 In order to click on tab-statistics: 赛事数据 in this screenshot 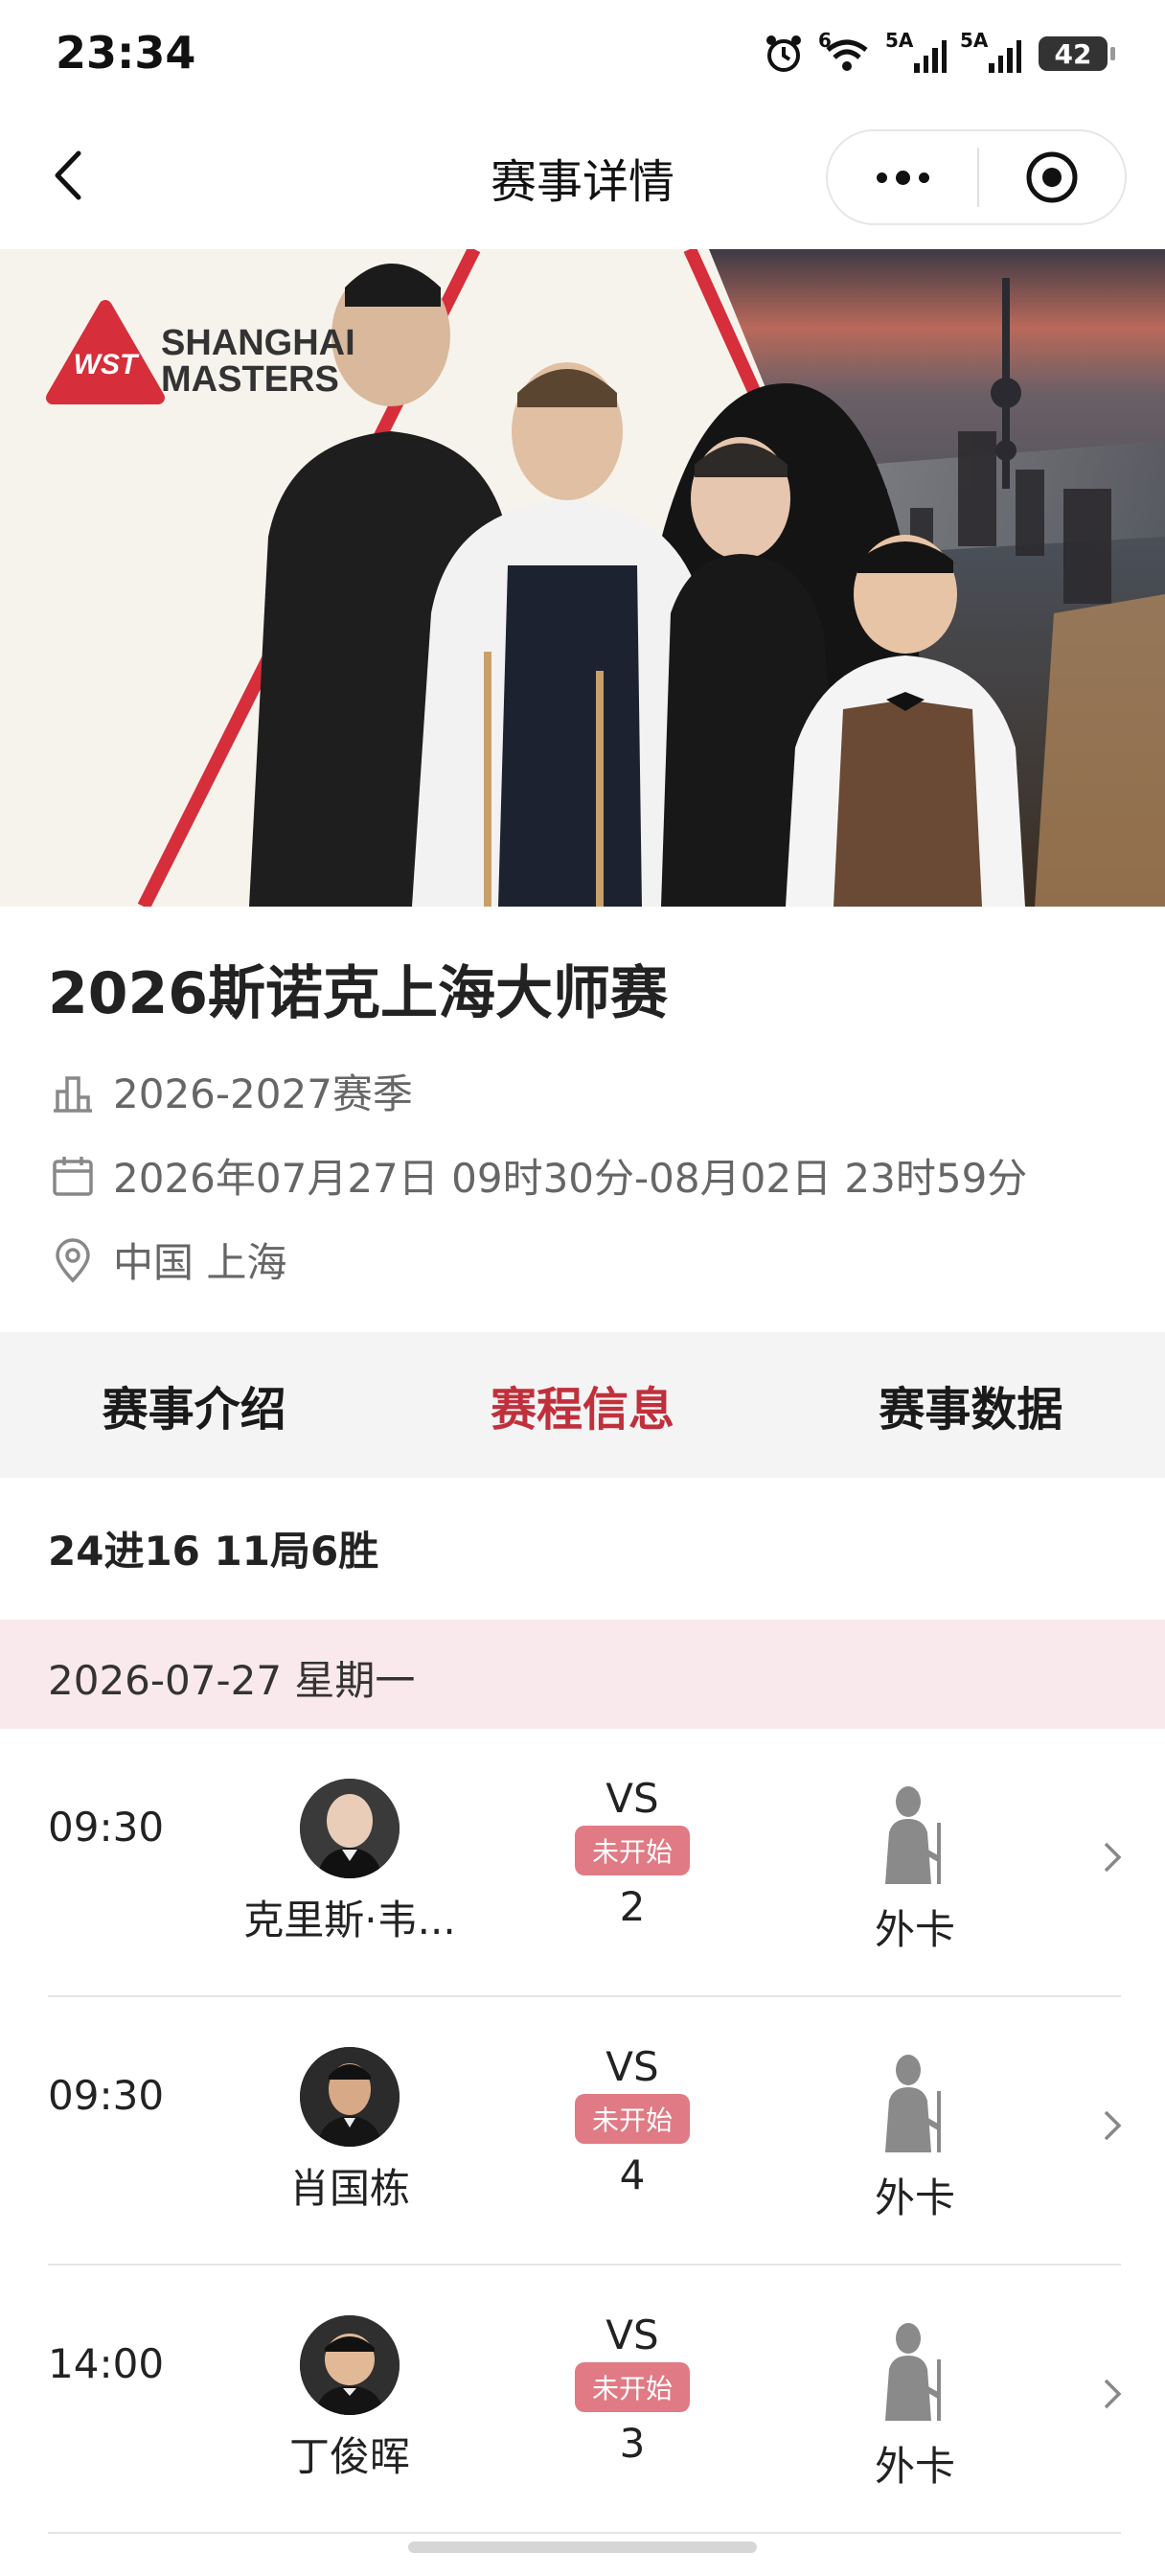, I will do `click(971, 1404)`.